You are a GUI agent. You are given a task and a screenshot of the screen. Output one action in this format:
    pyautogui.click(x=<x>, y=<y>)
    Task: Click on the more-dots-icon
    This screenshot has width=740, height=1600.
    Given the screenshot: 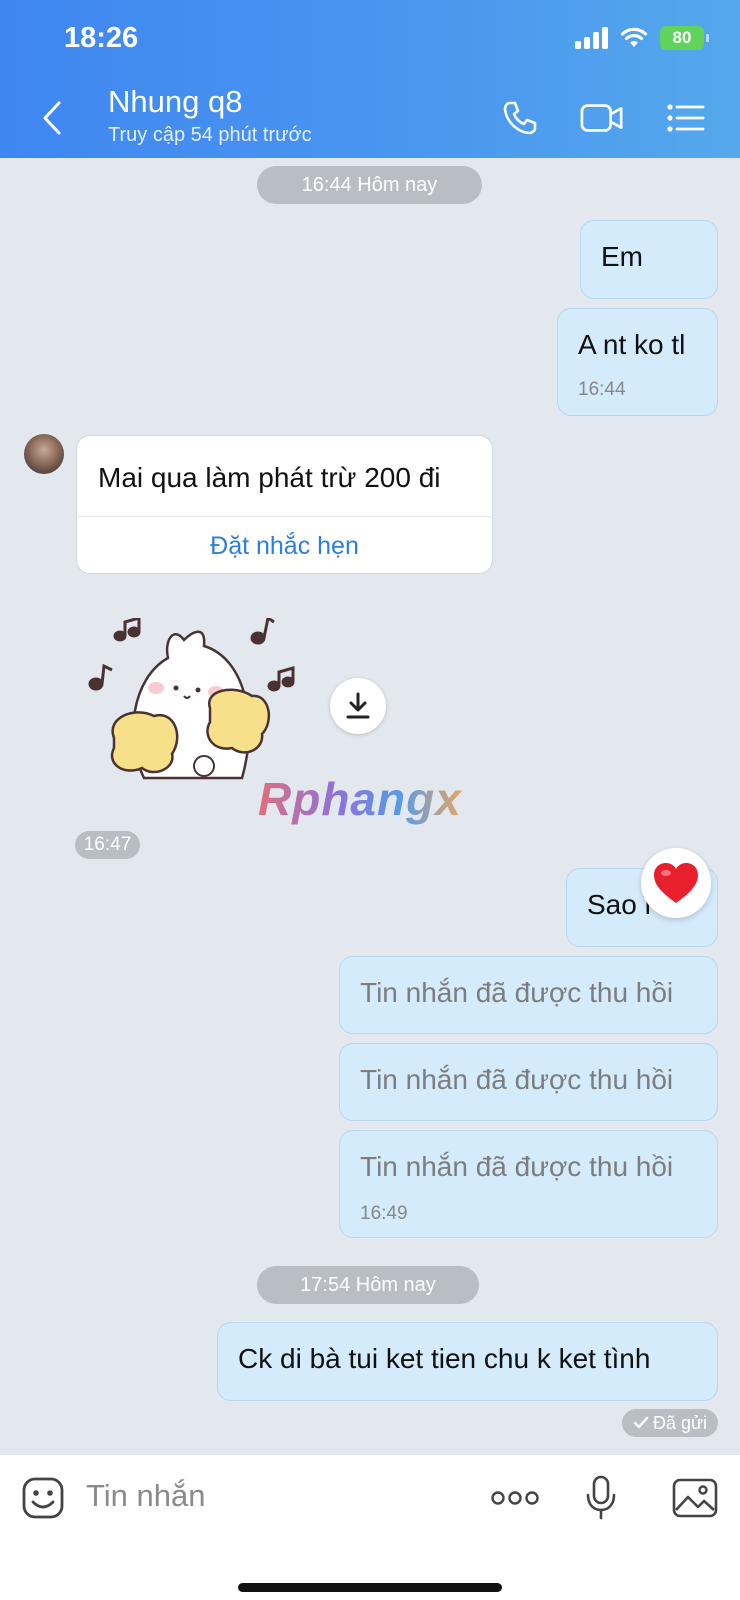 What is the action you would take?
    pyautogui.click(x=515, y=1498)
    